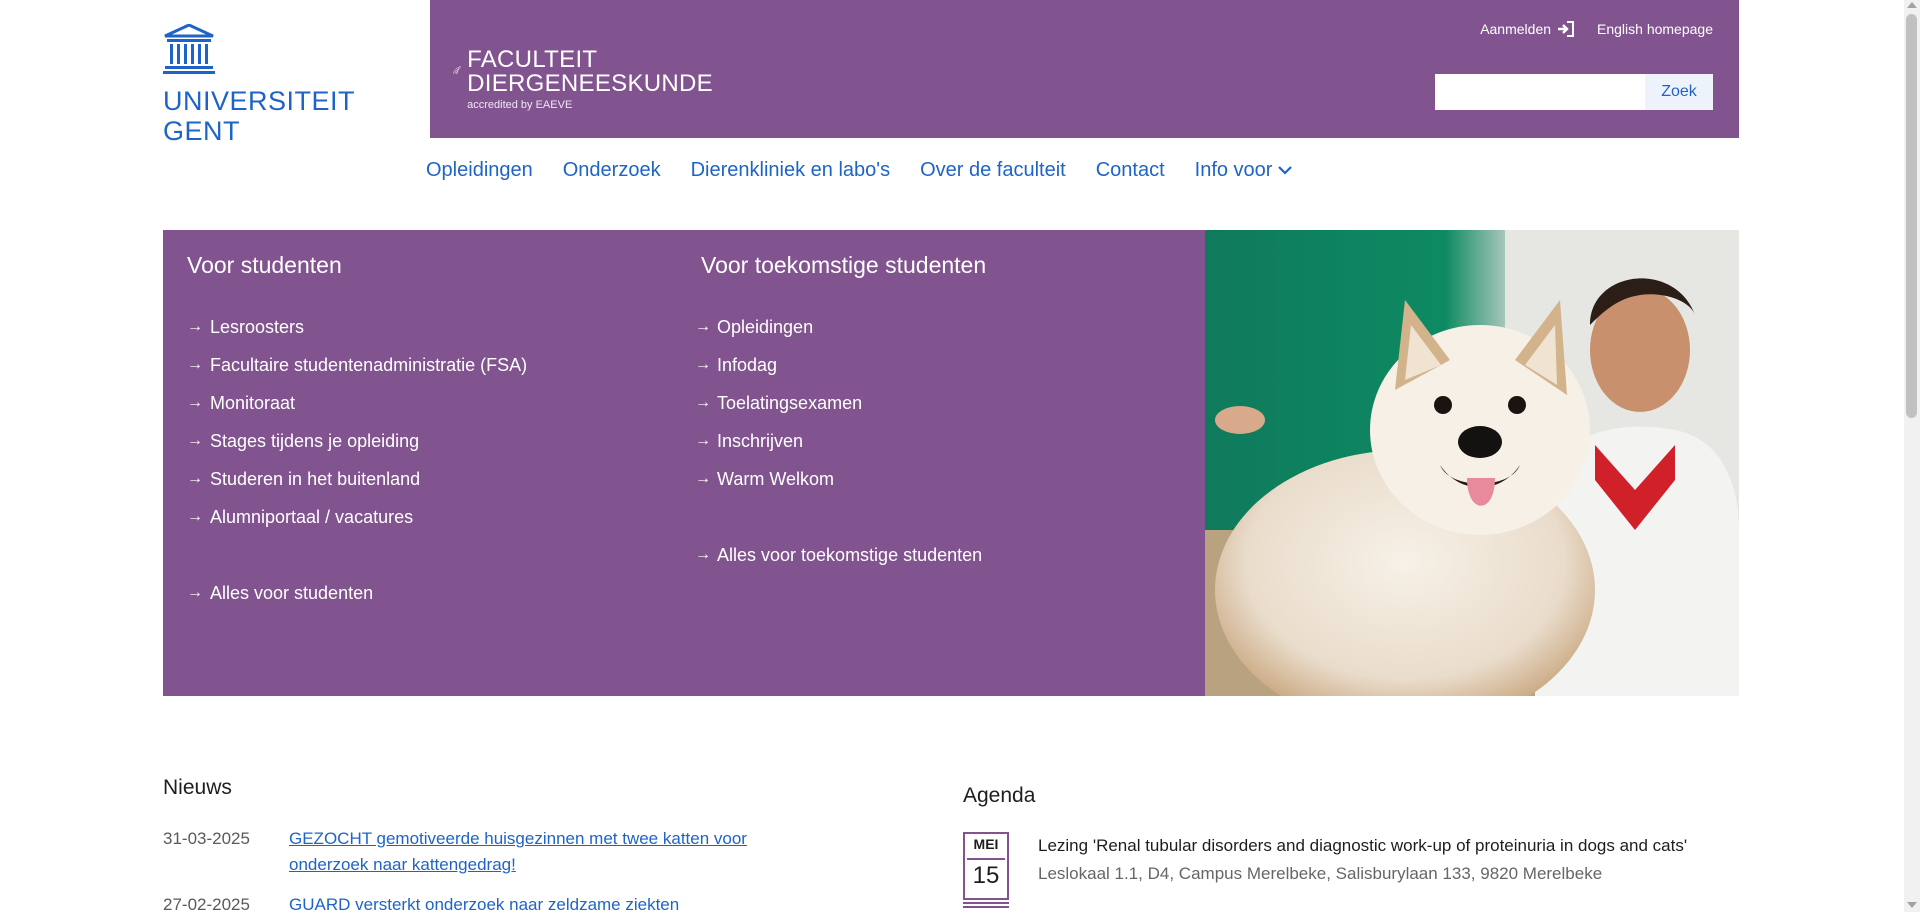 This screenshot has height=918, width=1920. Describe the element at coordinates (259, 85) in the screenshot. I see `ugent-logo: UNIVERSITEIT GENT` at that location.